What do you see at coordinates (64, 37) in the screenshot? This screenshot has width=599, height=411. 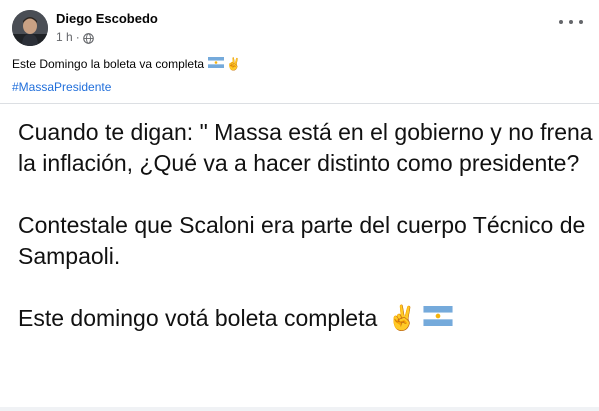 I see `post-time: 1 h` at bounding box center [64, 37].